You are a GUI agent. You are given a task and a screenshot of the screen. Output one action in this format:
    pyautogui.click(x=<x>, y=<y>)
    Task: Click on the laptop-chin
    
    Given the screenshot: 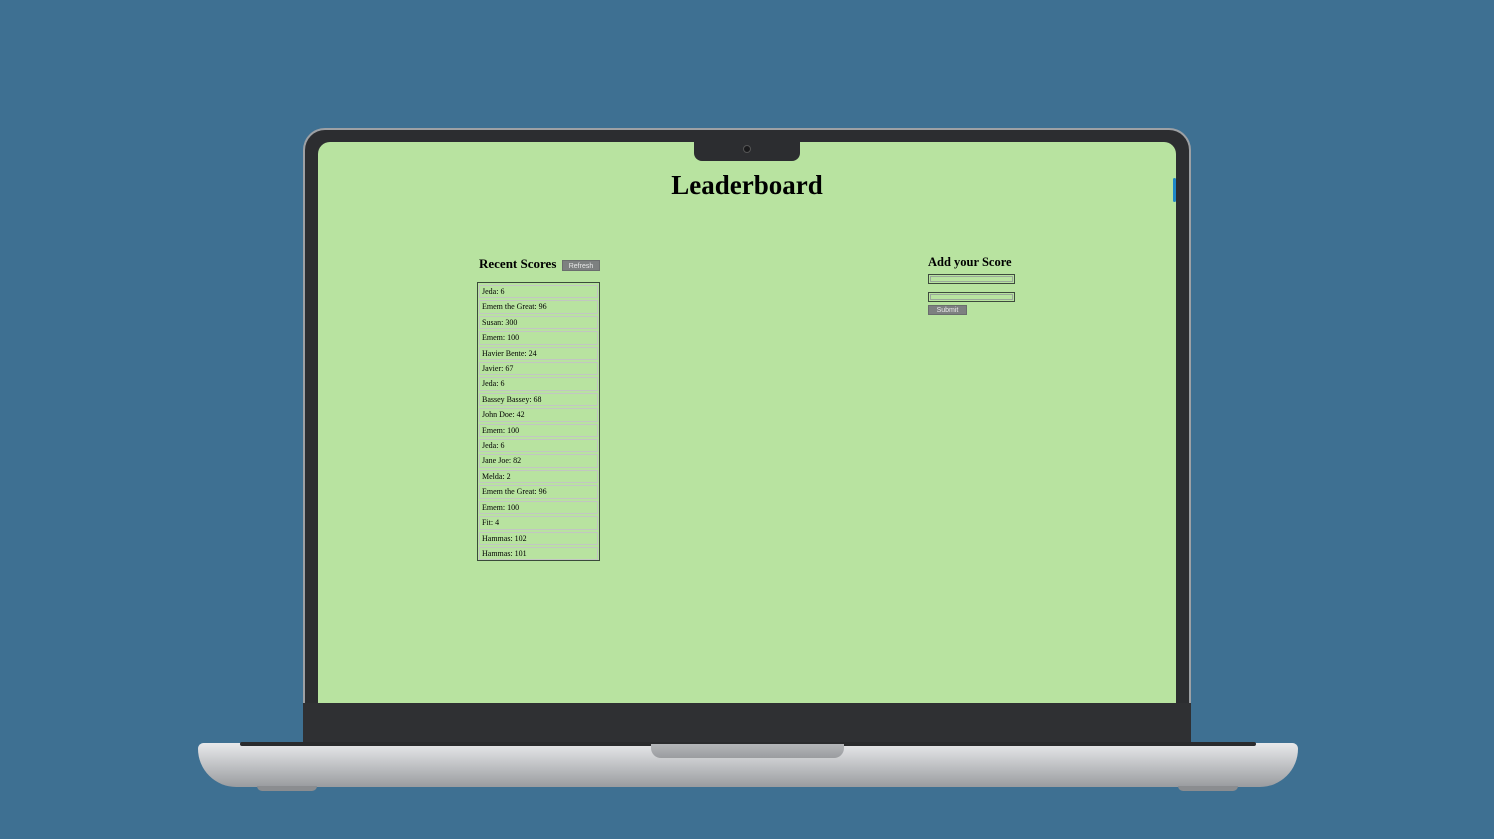 What is the action you would take?
    pyautogui.click(x=747, y=724)
    